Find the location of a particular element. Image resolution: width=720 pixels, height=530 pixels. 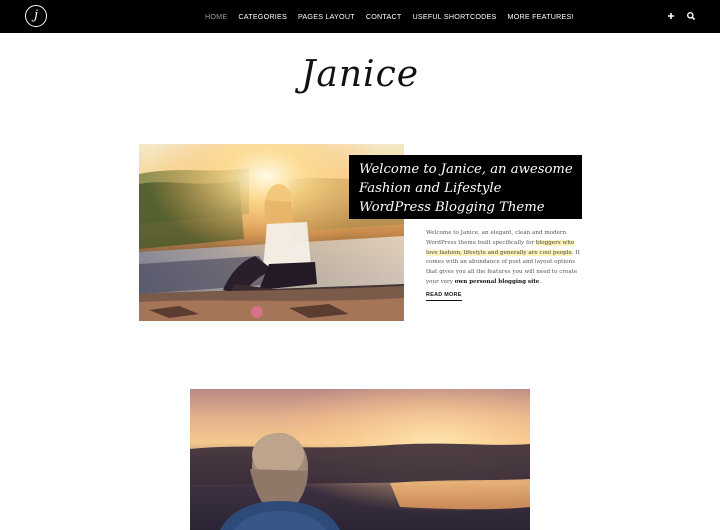

plus-icon is located at coordinates (671, 16).